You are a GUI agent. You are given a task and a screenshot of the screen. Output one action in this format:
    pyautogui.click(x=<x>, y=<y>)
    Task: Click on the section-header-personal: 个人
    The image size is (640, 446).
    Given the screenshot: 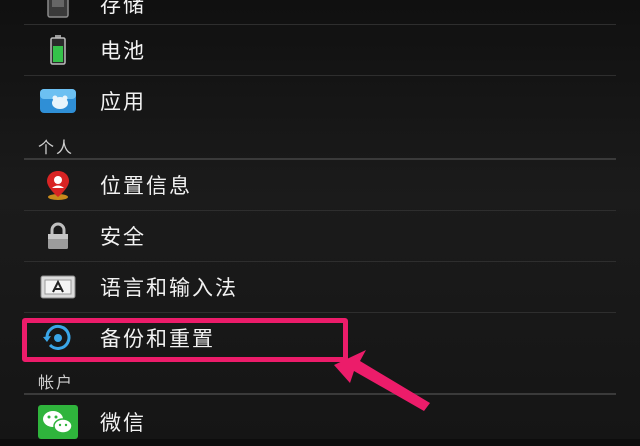 What is the action you would take?
    pyautogui.click(x=56, y=147)
    